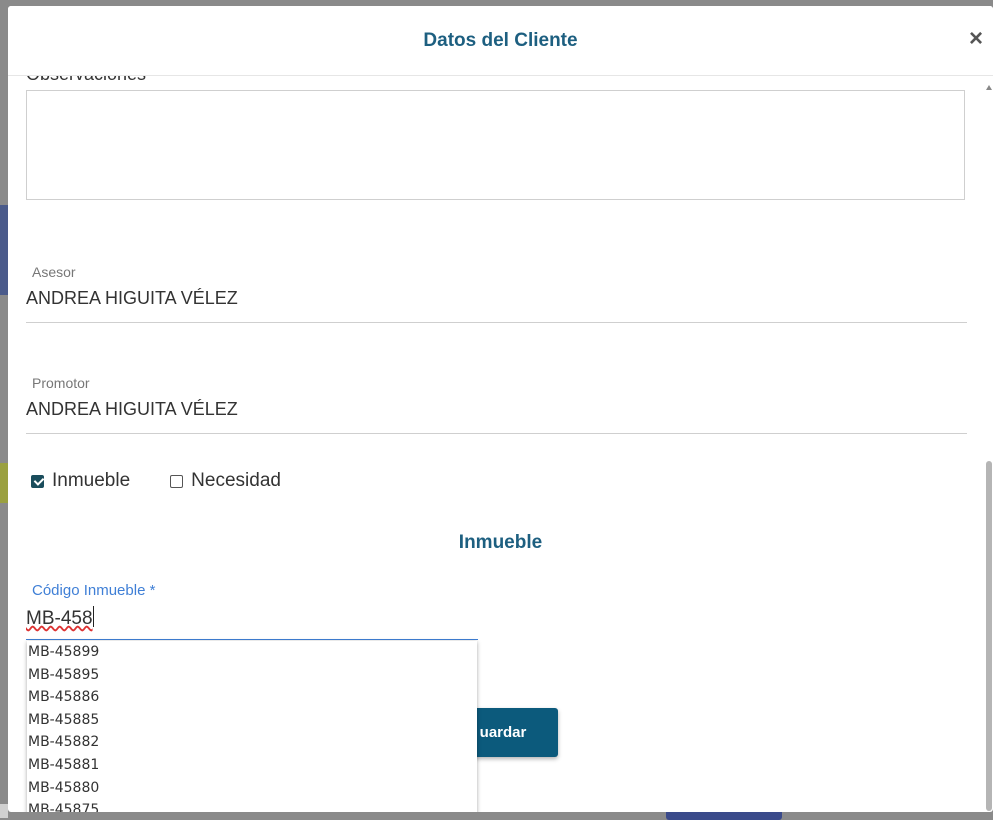  I want to click on autocomplete-option: MB-45880, so click(252, 788).